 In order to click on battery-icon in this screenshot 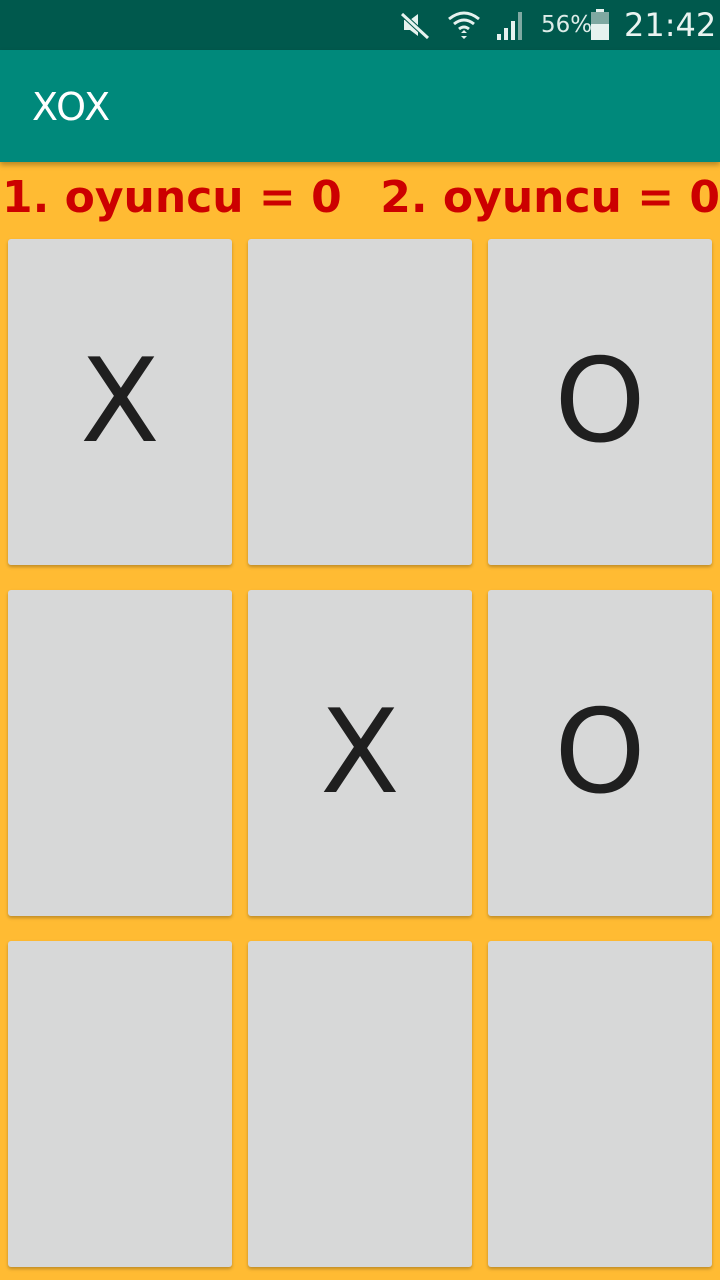, I will do `click(600, 25)`.